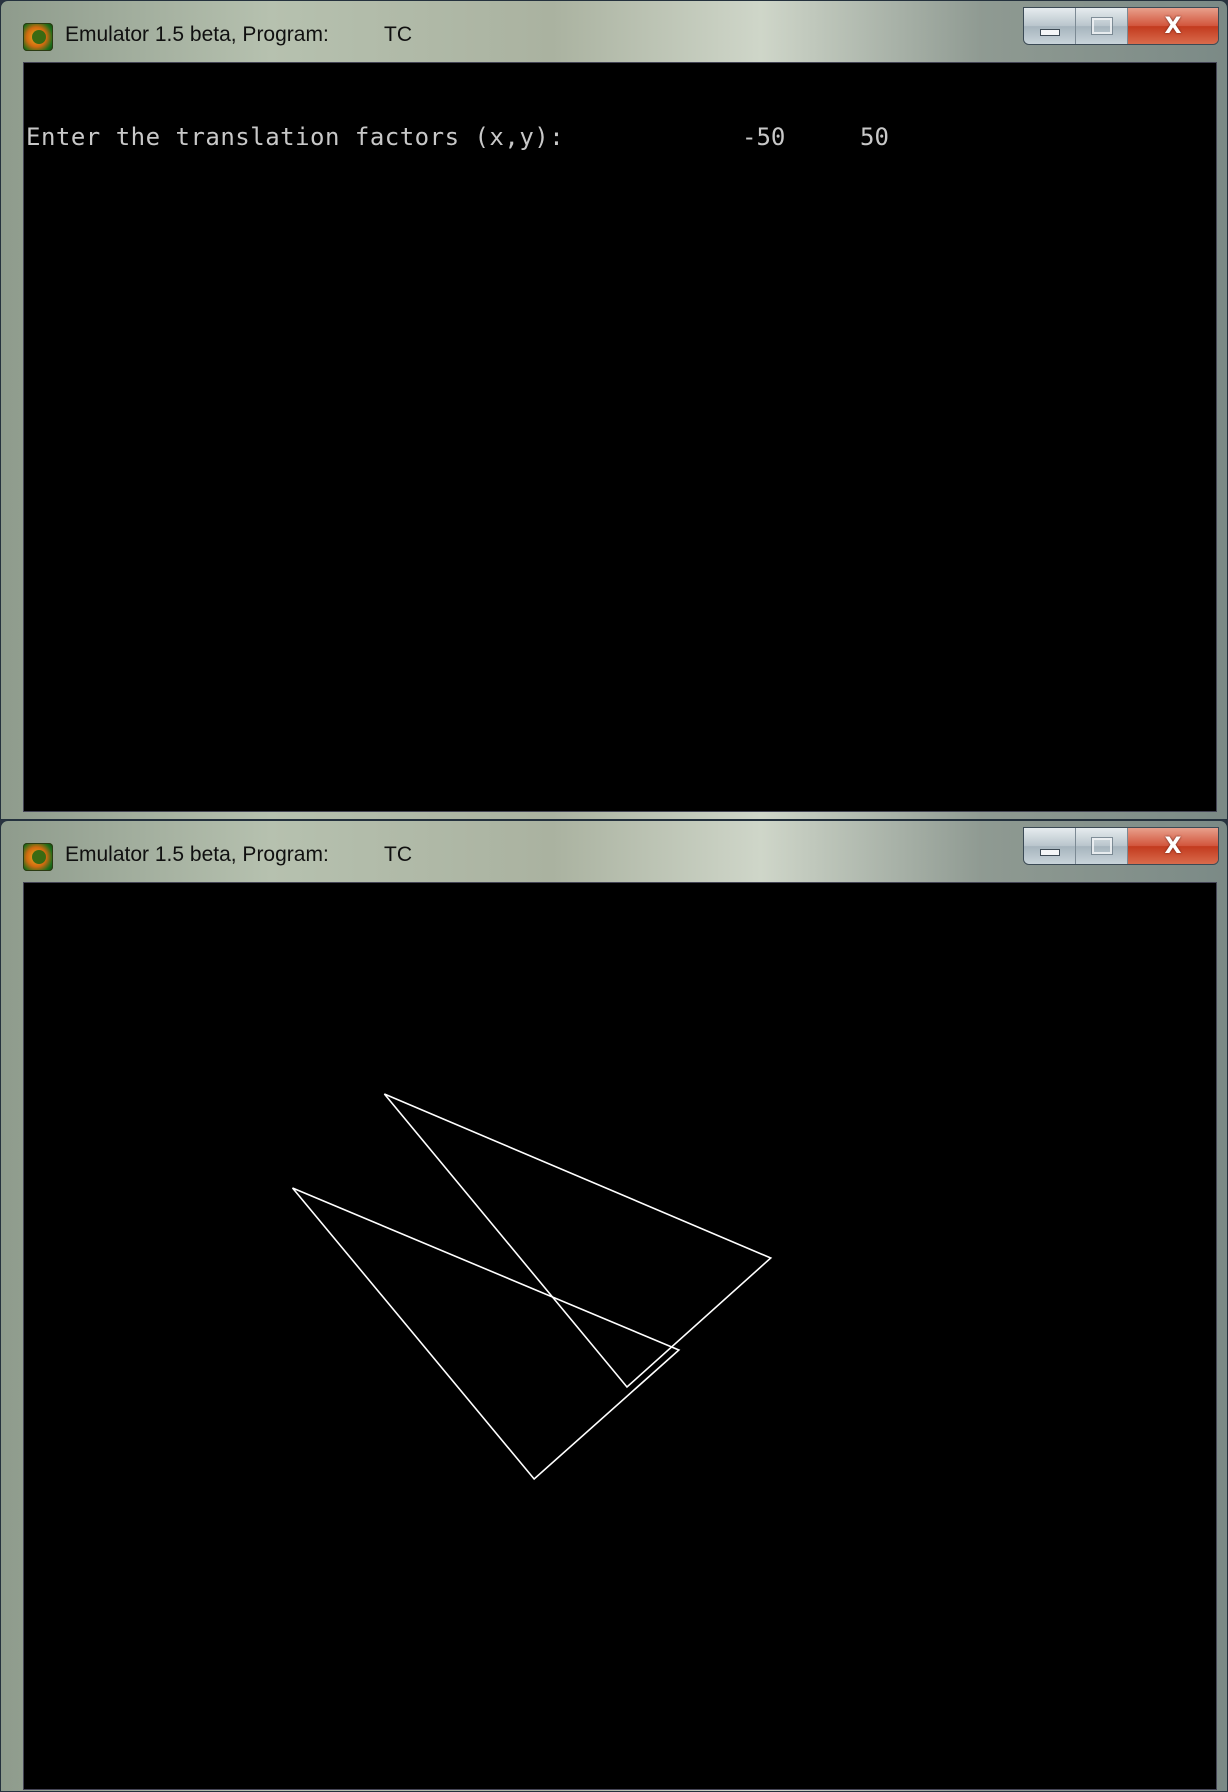 The width and height of the screenshot is (1228, 1792). Describe the element at coordinates (486, 1334) in the screenshot. I see `translated-triangle` at that location.